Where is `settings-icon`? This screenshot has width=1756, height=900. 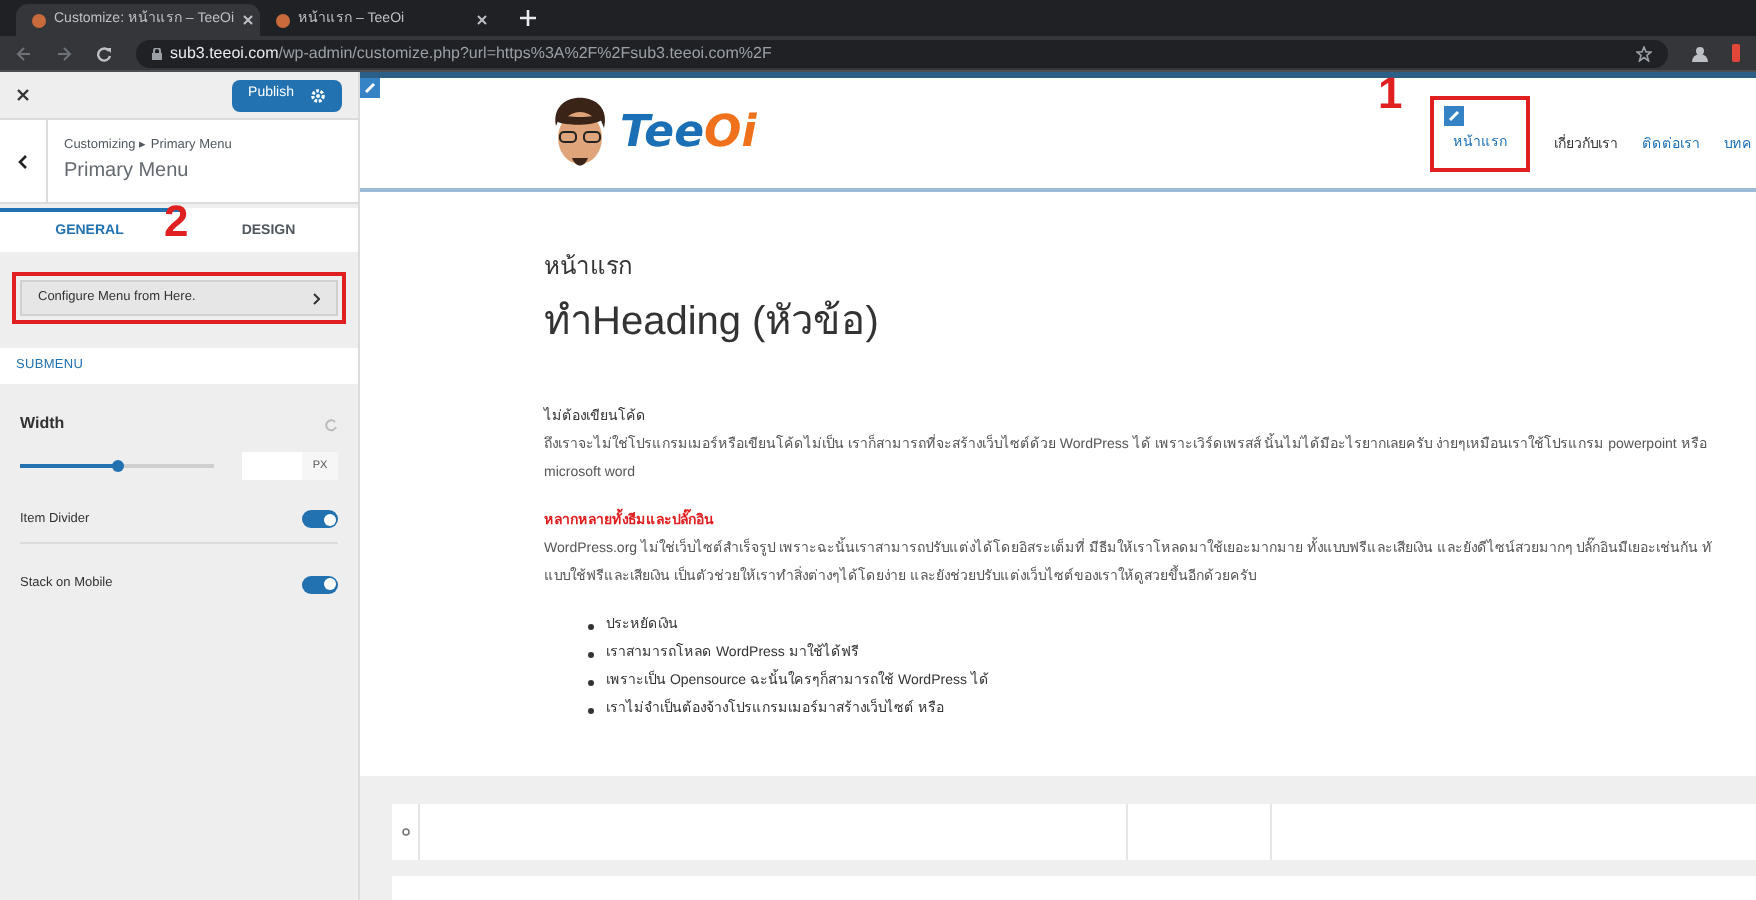 settings-icon is located at coordinates (318, 95).